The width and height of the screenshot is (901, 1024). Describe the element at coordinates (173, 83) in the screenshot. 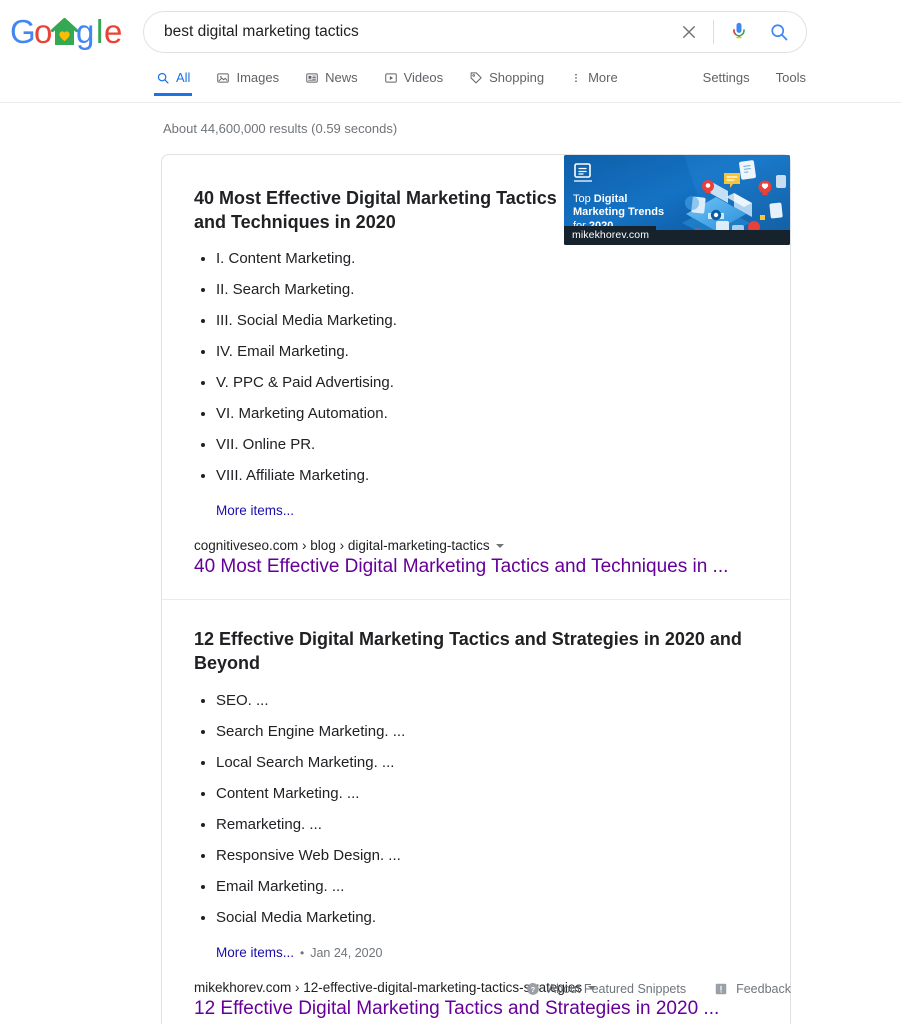

I see `tab-all: All` at that location.